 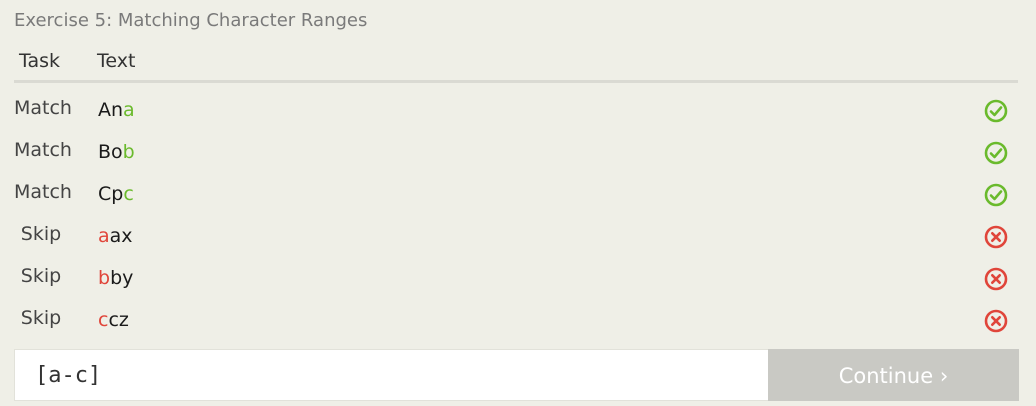 I want to click on text-pre: Cp, so click(x=111, y=194).